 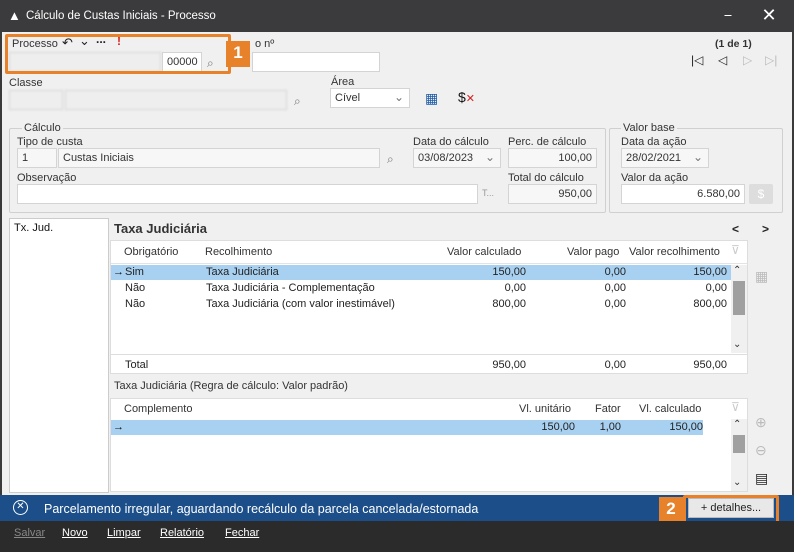 What do you see at coordinates (552, 158) in the screenshot?
I see `perc-calculo-input: 100,00` at bounding box center [552, 158].